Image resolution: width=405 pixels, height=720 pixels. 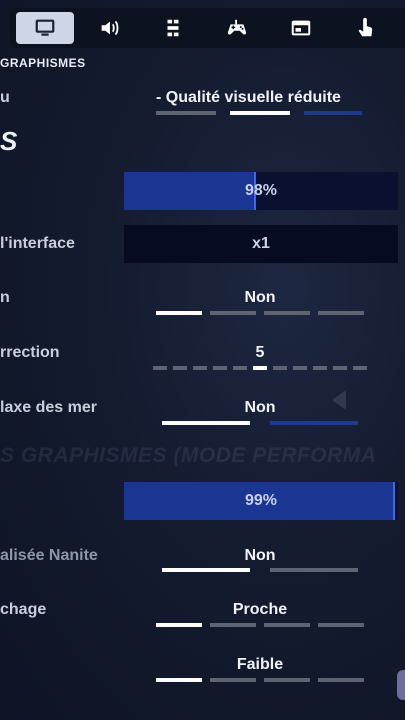 I want to click on brightness-slider: 98%, so click(x=261, y=191).